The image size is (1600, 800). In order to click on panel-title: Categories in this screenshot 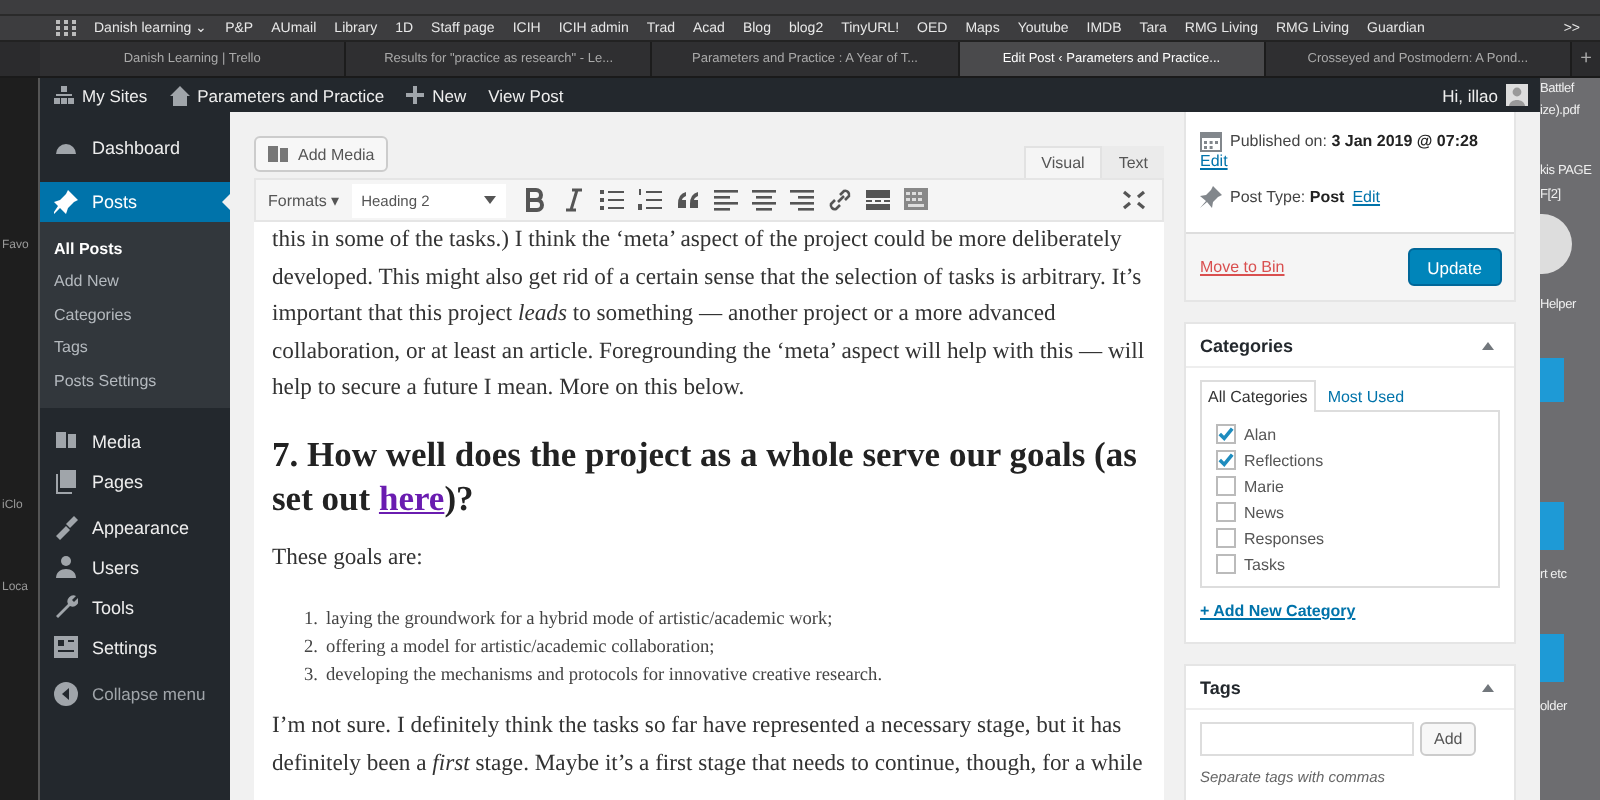, I will do `click(1247, 345)`.